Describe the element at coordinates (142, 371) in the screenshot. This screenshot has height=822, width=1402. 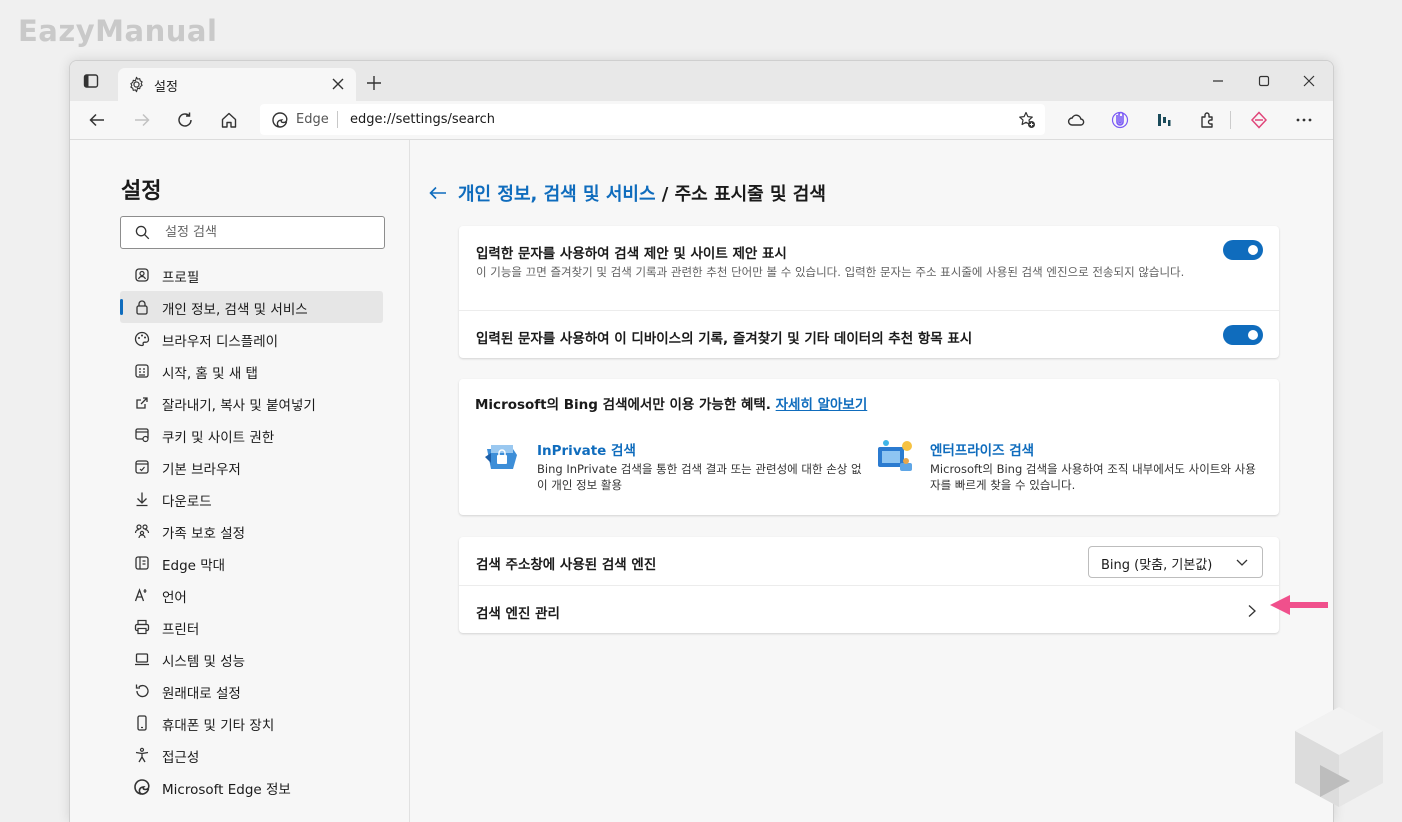
I see `home-grid-icon` at that location.